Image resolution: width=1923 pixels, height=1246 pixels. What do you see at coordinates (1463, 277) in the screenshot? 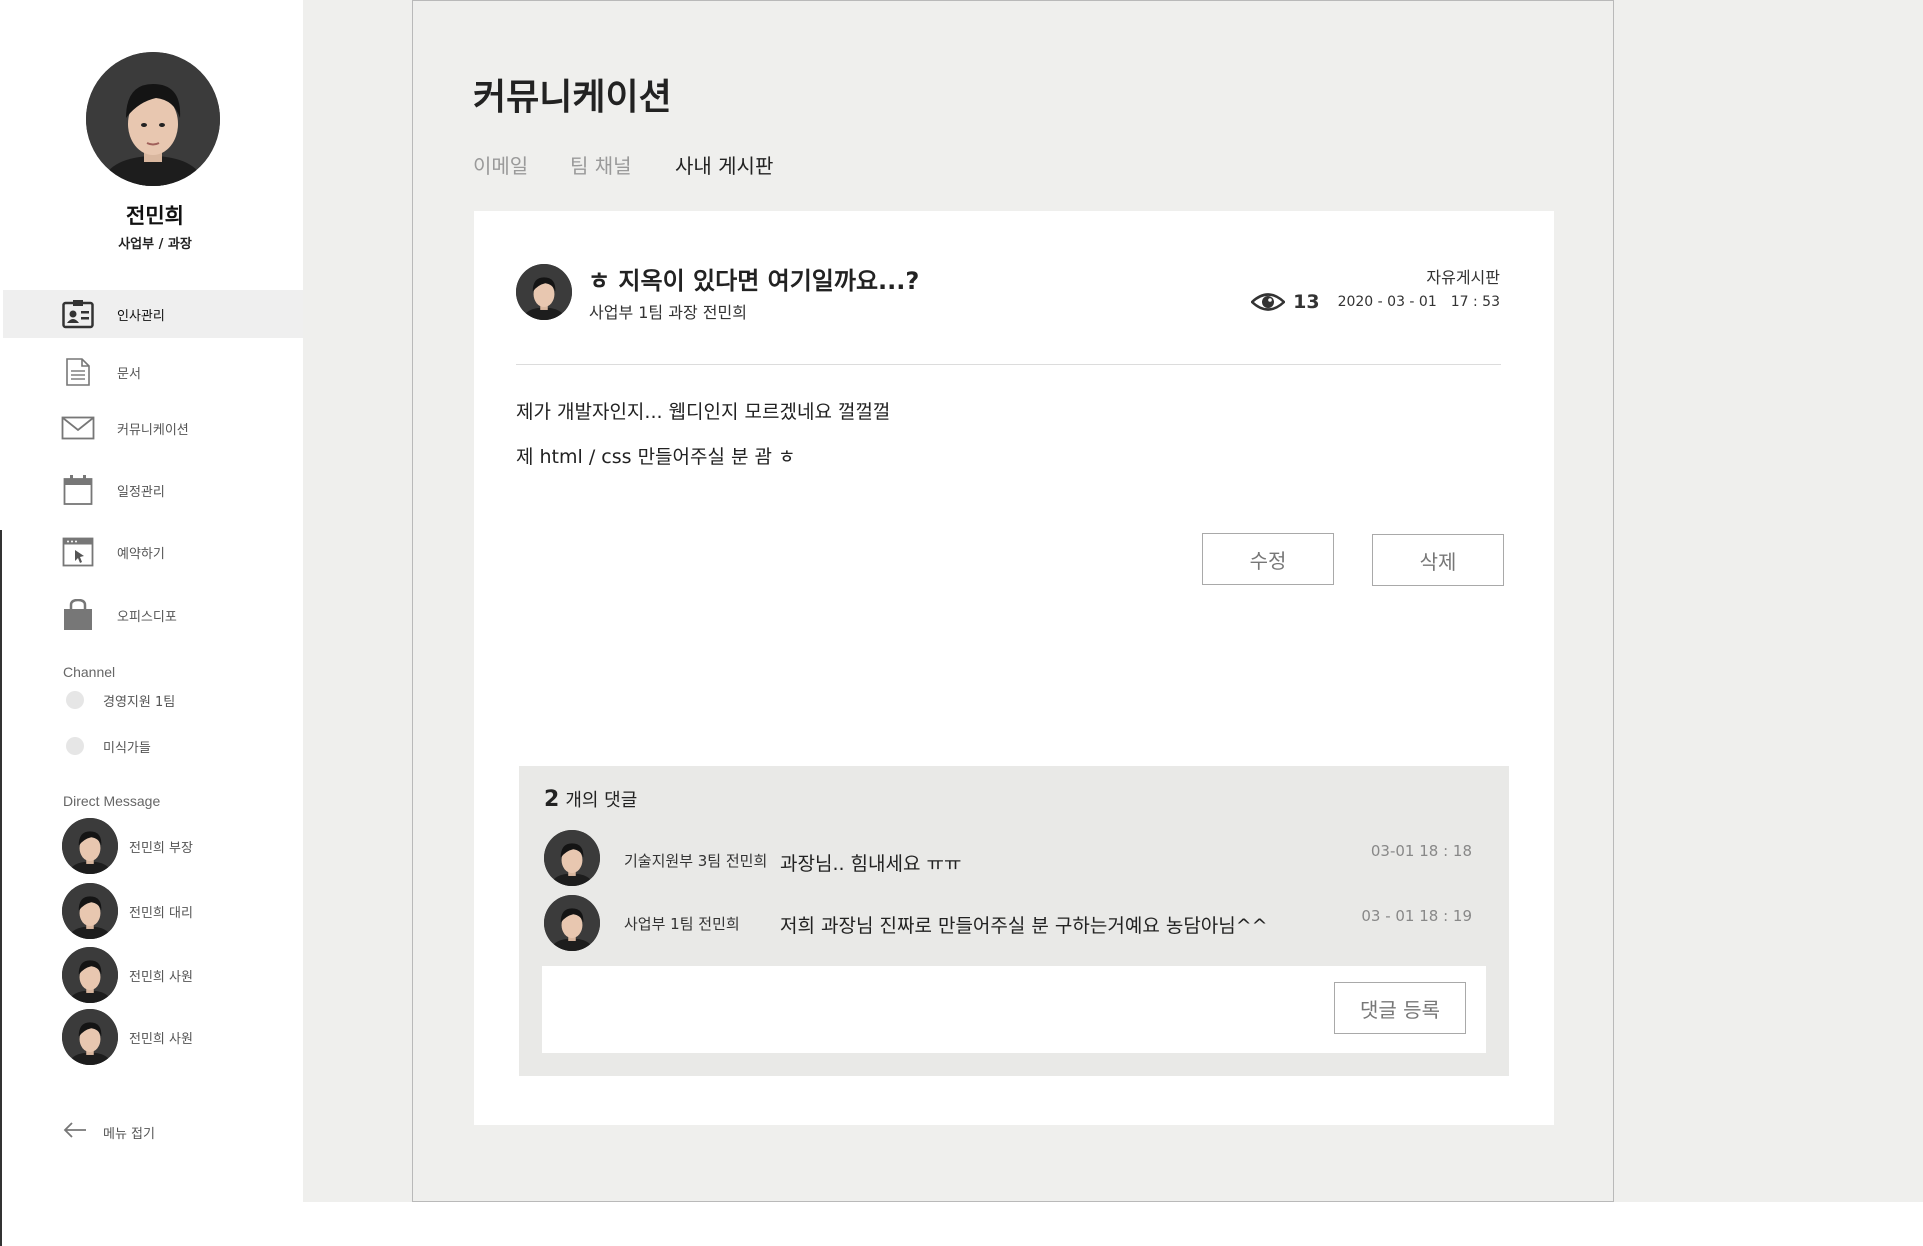
I see `post-board-name: 자유게시판` at bounding box center [1463, 277].